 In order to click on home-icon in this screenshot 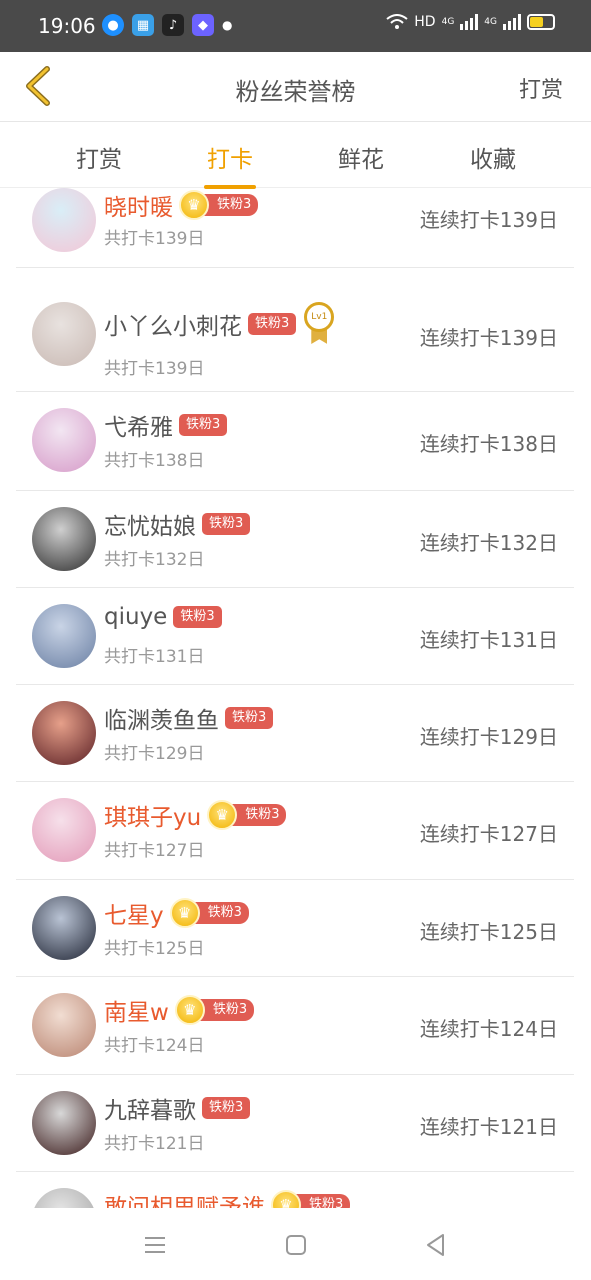, I will do `click(296, 1245)`.